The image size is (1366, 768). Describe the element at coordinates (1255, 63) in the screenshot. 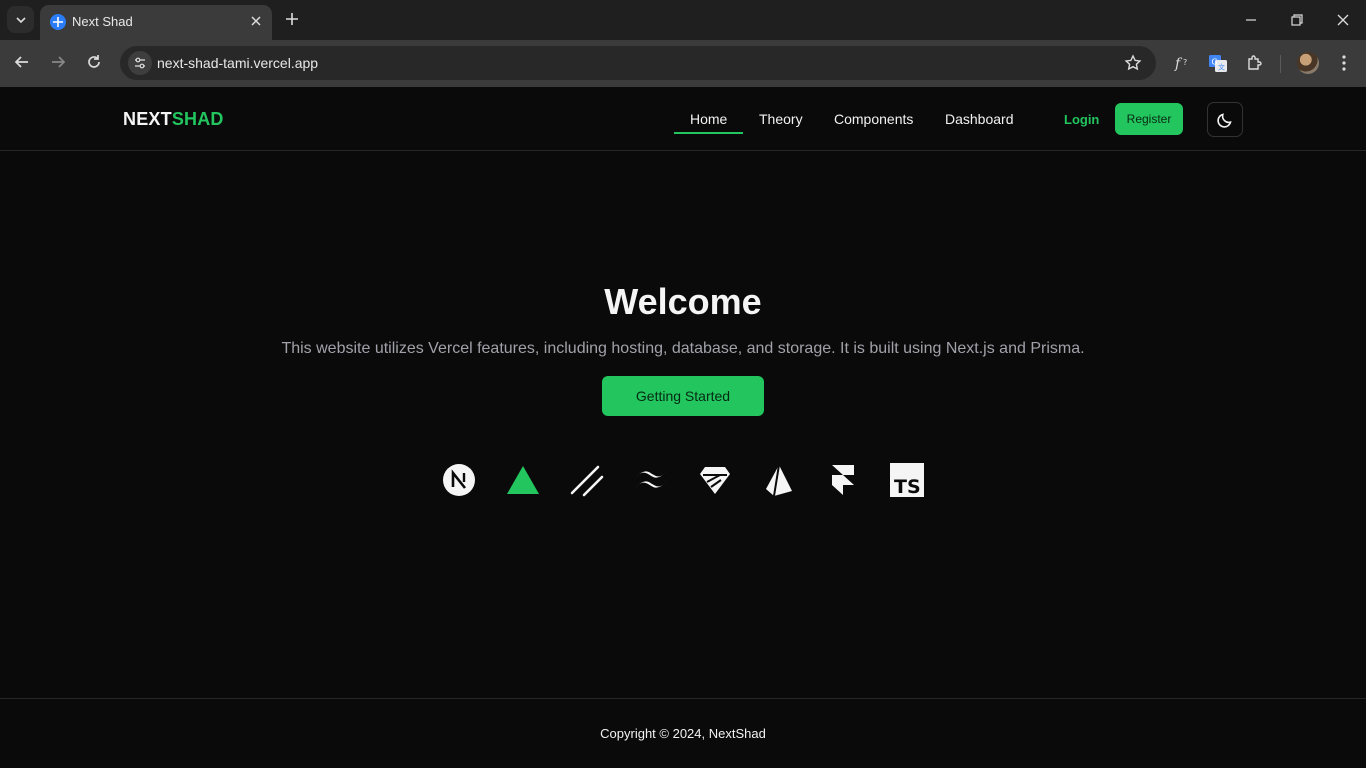

I see `extensions-puzzle-icon` at that location.